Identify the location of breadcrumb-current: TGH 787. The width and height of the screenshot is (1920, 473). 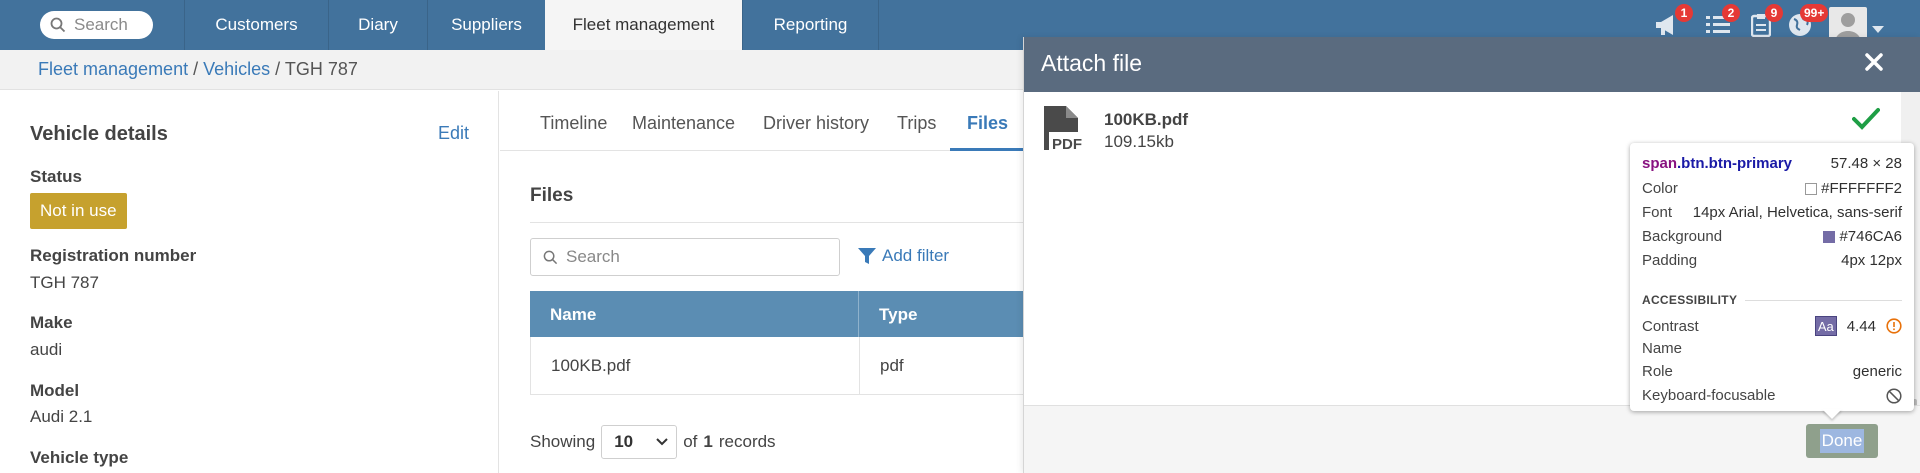
(321, 69).